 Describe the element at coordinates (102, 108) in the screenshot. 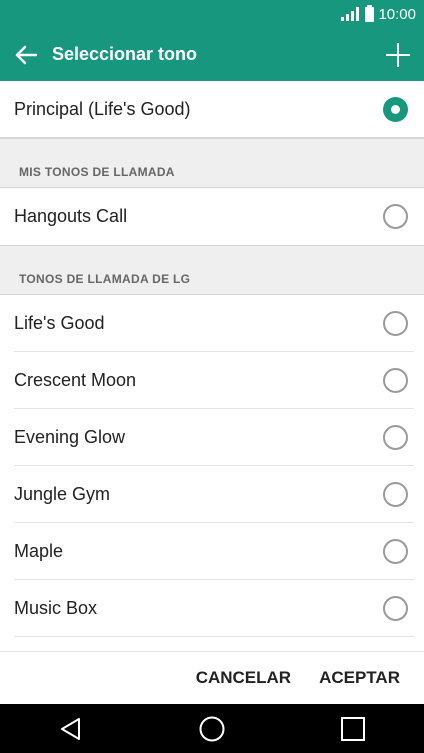

I see `ringtone-label: Principal (Life's Good)` at that location.